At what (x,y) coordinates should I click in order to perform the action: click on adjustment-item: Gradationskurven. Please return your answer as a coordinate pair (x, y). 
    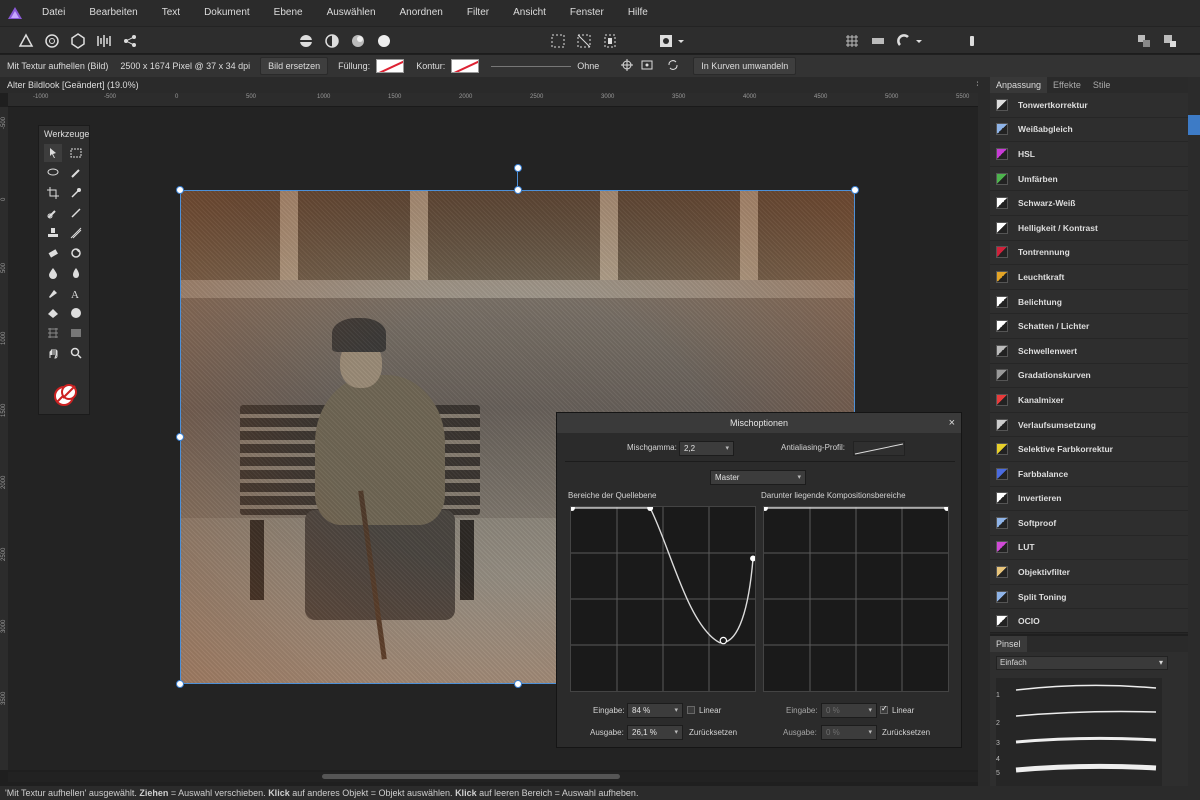
    Looking at the image, I should click on (1089, 376).